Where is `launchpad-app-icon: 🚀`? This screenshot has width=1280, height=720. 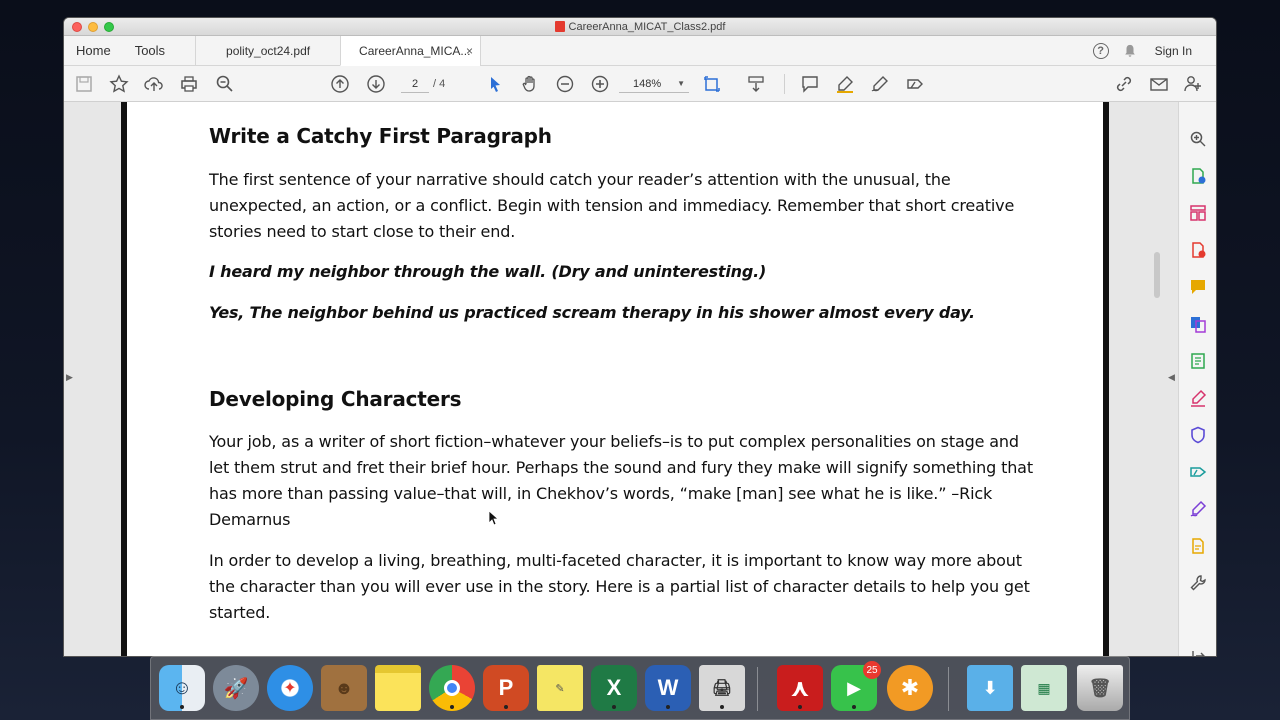 launchpad-app-icon: 🚀 is located at coordinates (236, 688).